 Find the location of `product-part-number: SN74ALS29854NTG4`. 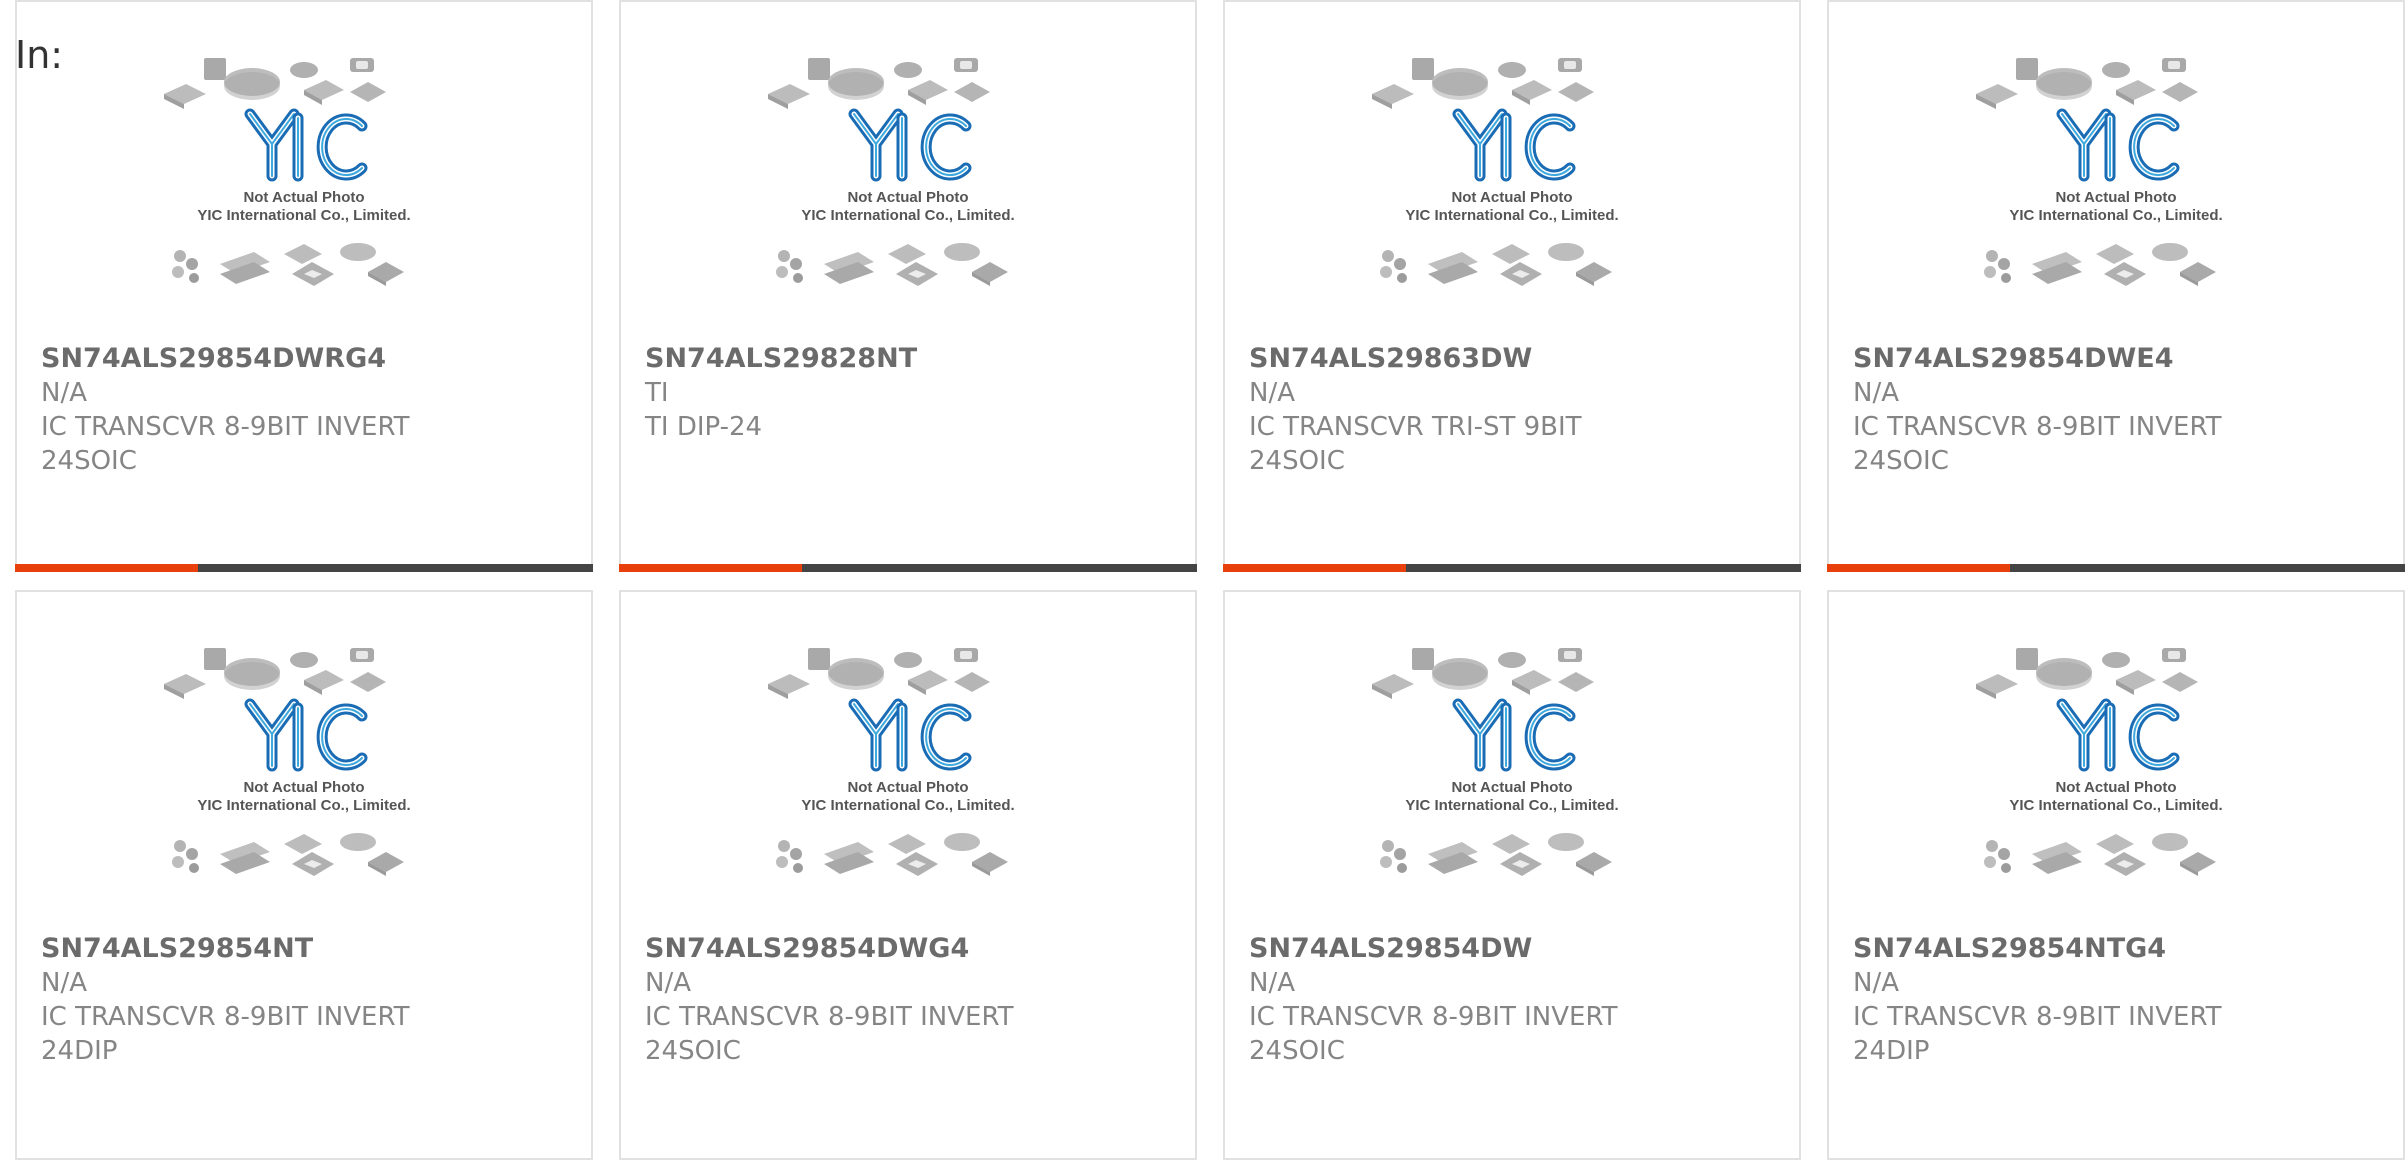

product-part-number: SN74ALS29854NTG4 is located at coordinates (2120, 949).